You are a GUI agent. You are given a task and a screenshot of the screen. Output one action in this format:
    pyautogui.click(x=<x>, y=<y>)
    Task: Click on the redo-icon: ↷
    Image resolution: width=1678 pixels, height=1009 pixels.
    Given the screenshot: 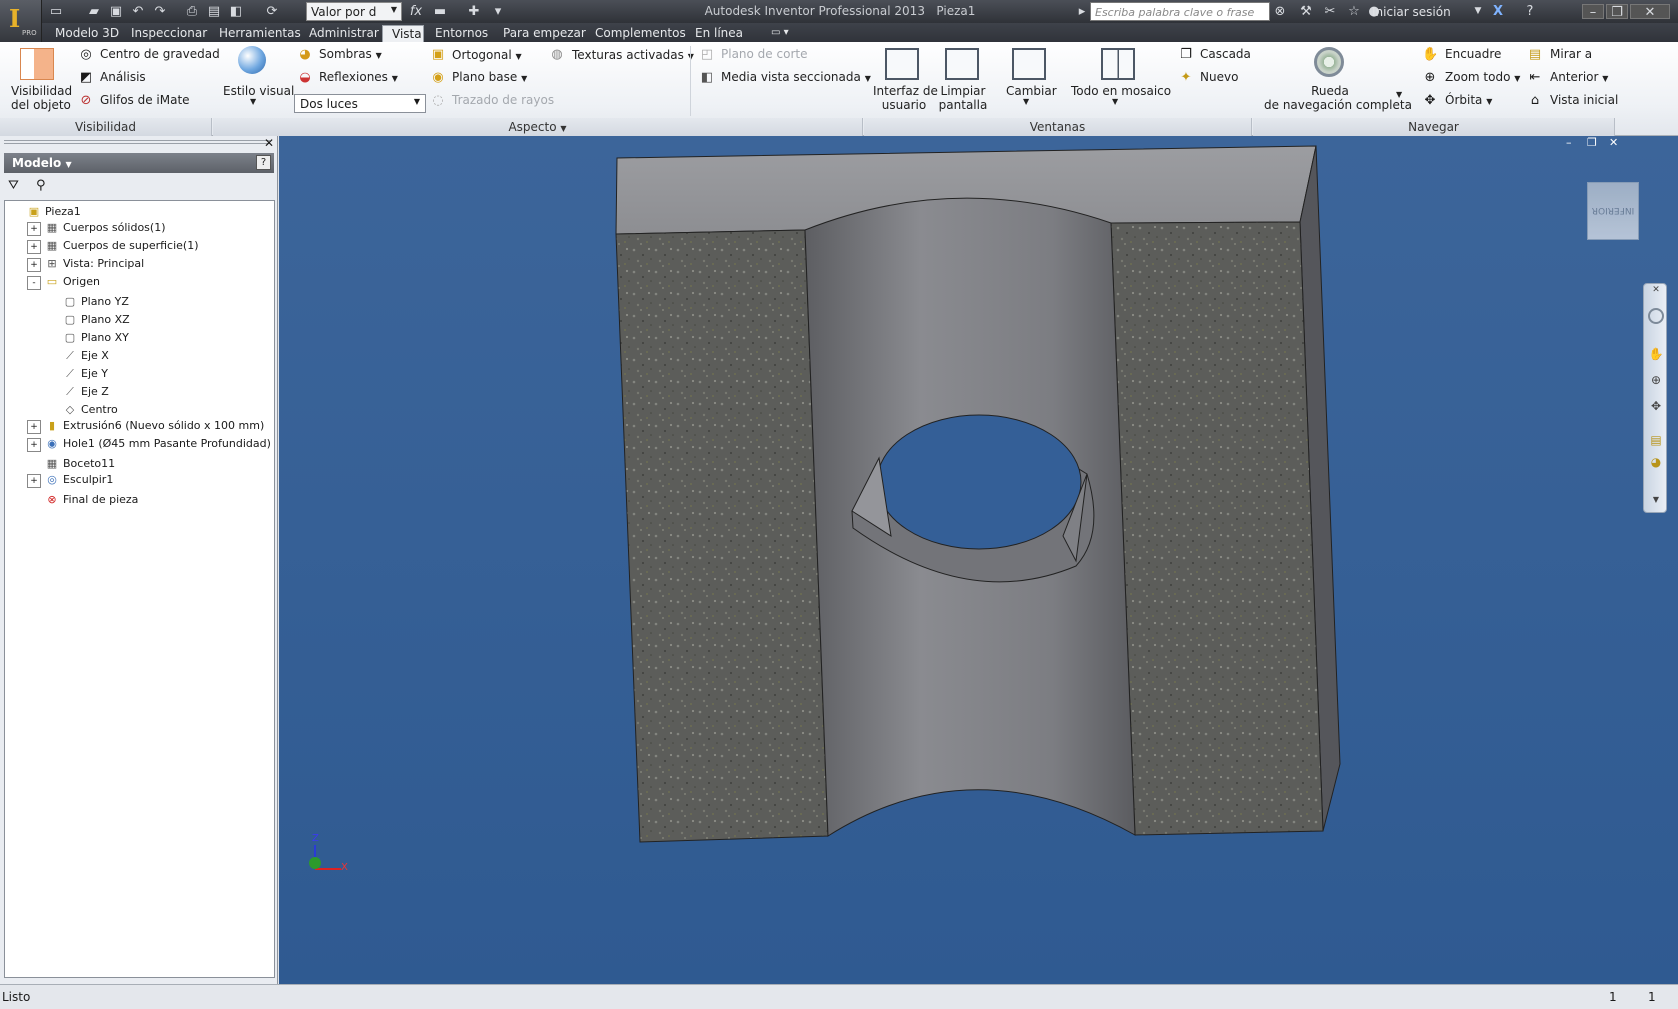 What is the action you would take?
    pyautogui.click(x=160, y=11)
    